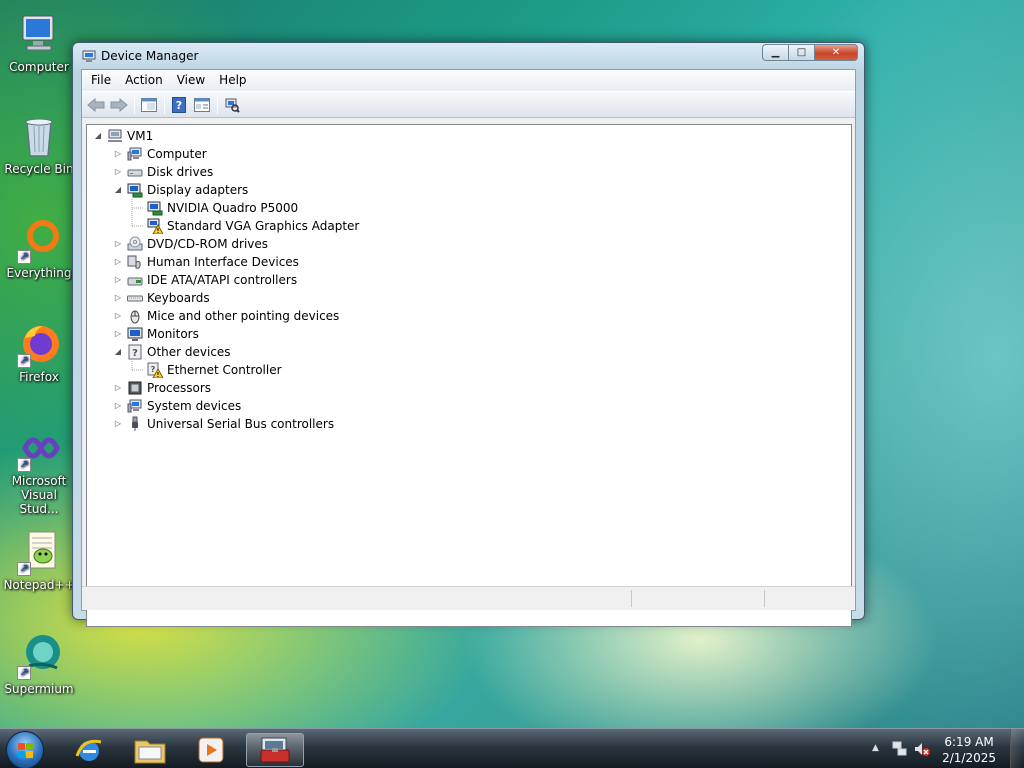  Describe the element at coordinates (232, 105) in the screenshot. I see `scan-hardware-button` at that location.